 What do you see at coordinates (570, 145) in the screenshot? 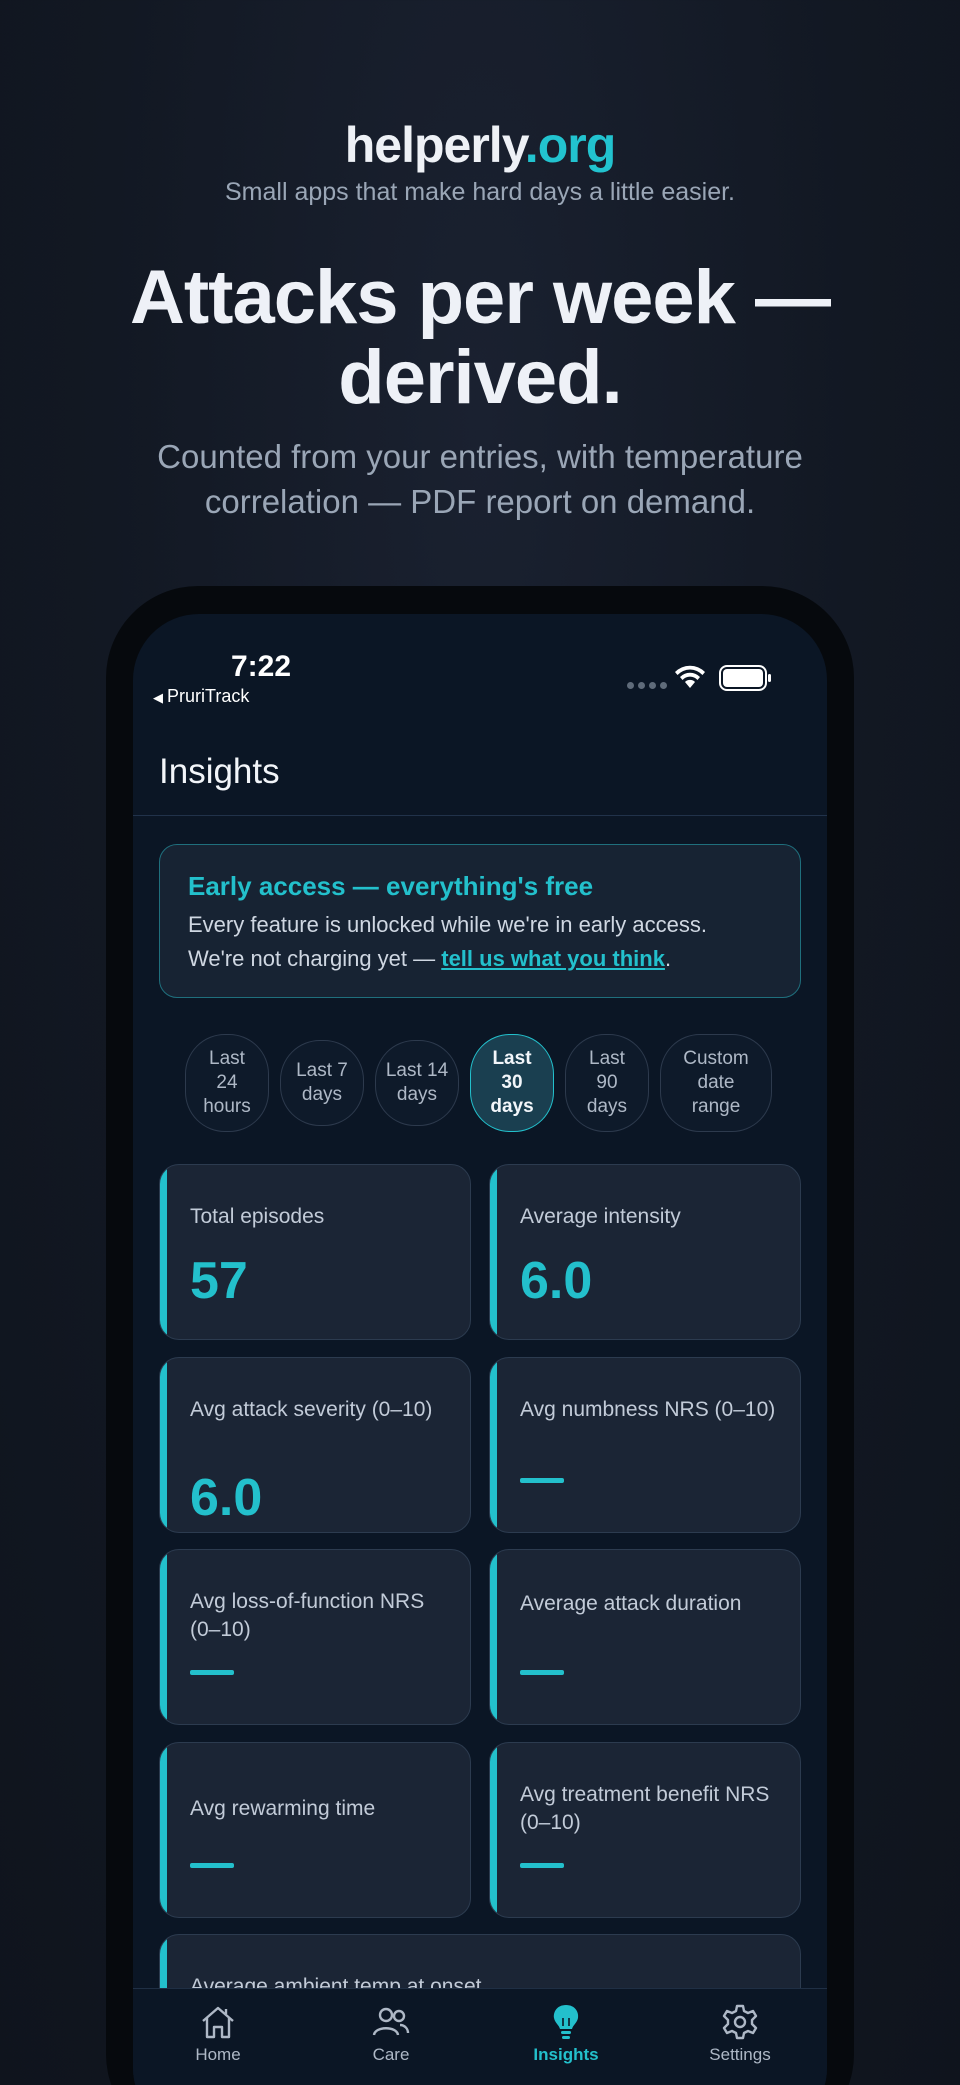
I see `brand-tld: .org` at bounding box center [570, 145].